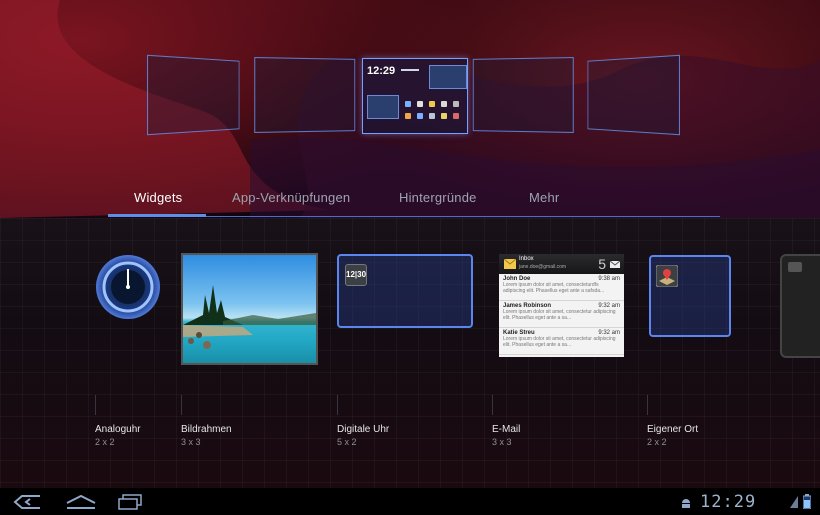  What do you see at coordinates (602, 264) in the screenshot?
I see `email-unread-count: 5` at bounding box center [602, 264].